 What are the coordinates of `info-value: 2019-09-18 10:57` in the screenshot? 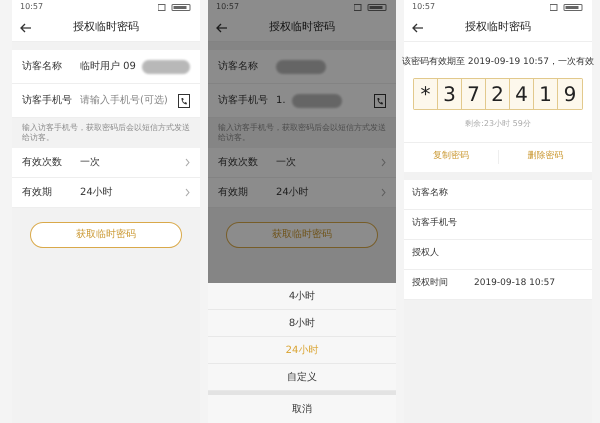 It's located at (515, 283).